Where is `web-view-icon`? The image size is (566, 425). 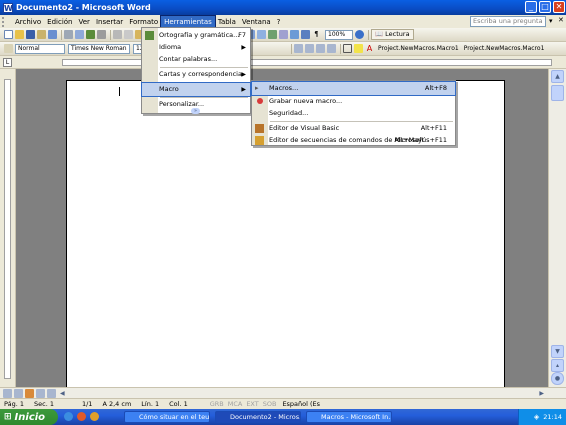 web-view-icon is located at coordinates (18, 393).